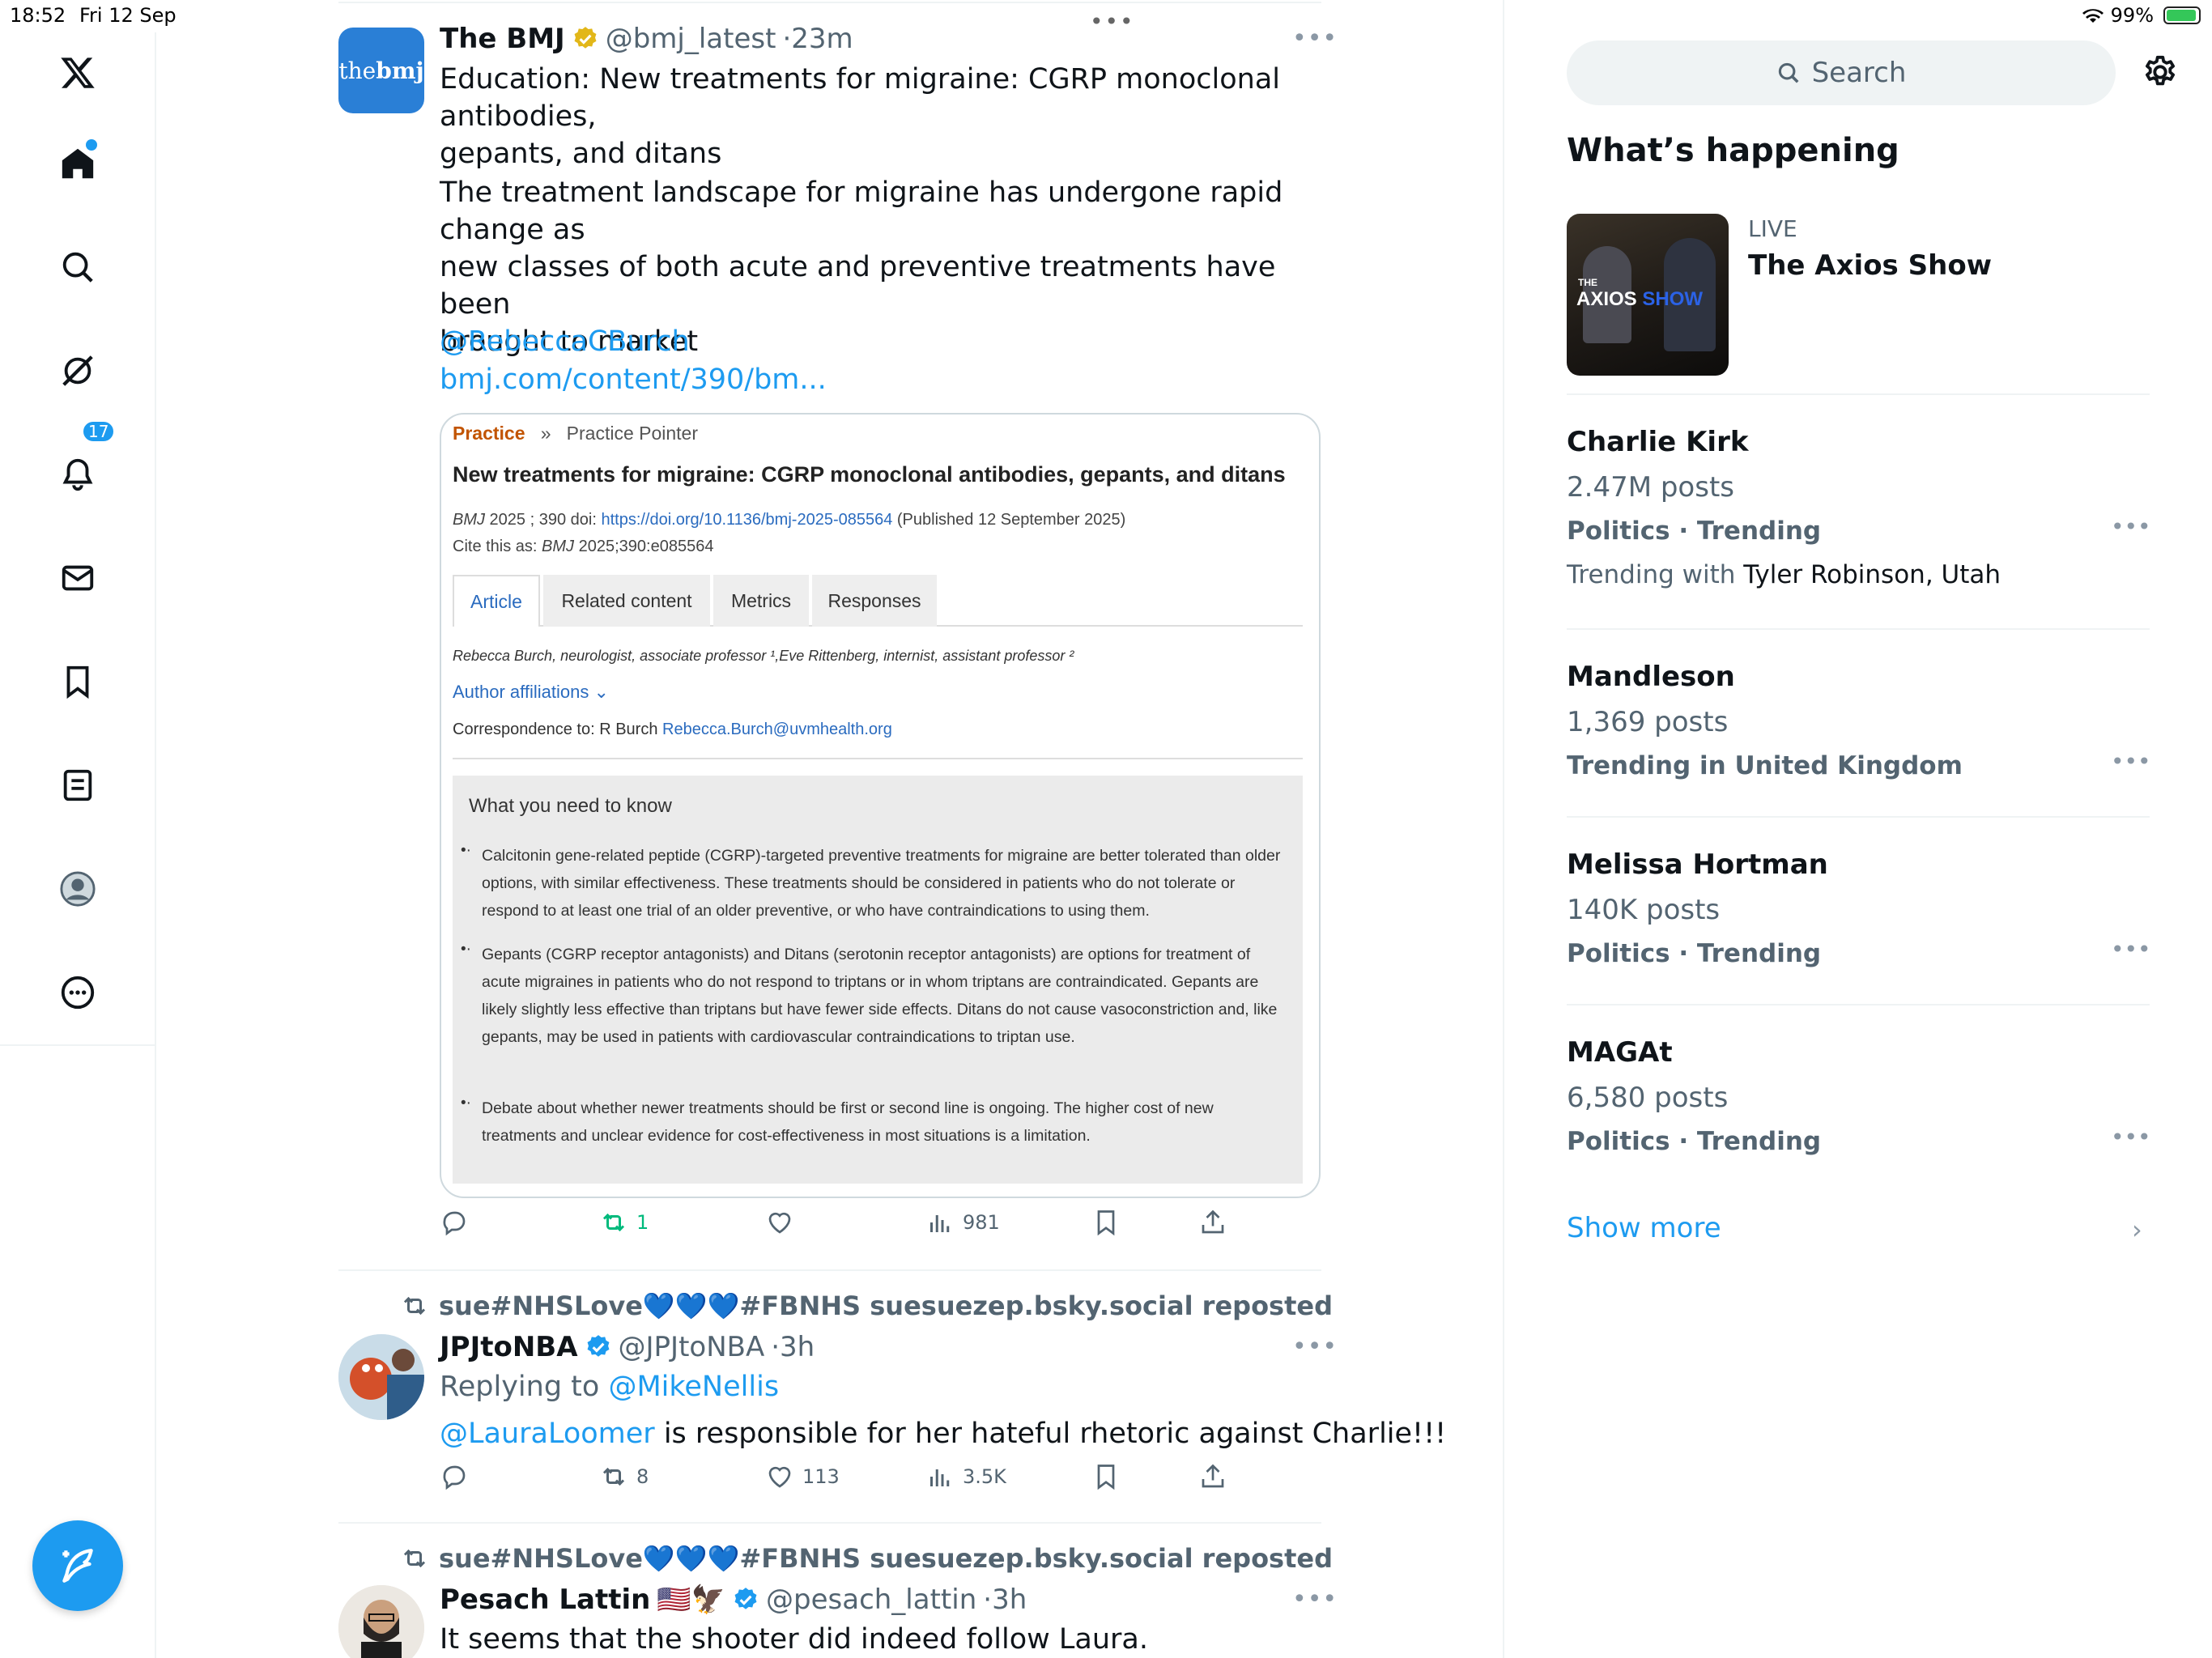 Image resolution: width=2212 pixels, height=1658 pixels. What do you see at coordinates (844, 1482) in the screenshot?
I see `tweet-actions: 8 113 3.5K` at bounding box center [844, 1482].